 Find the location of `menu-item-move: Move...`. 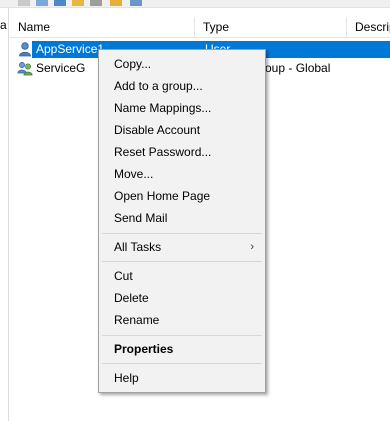

menu-item-move: Move... is located at coordinates (182, 174).